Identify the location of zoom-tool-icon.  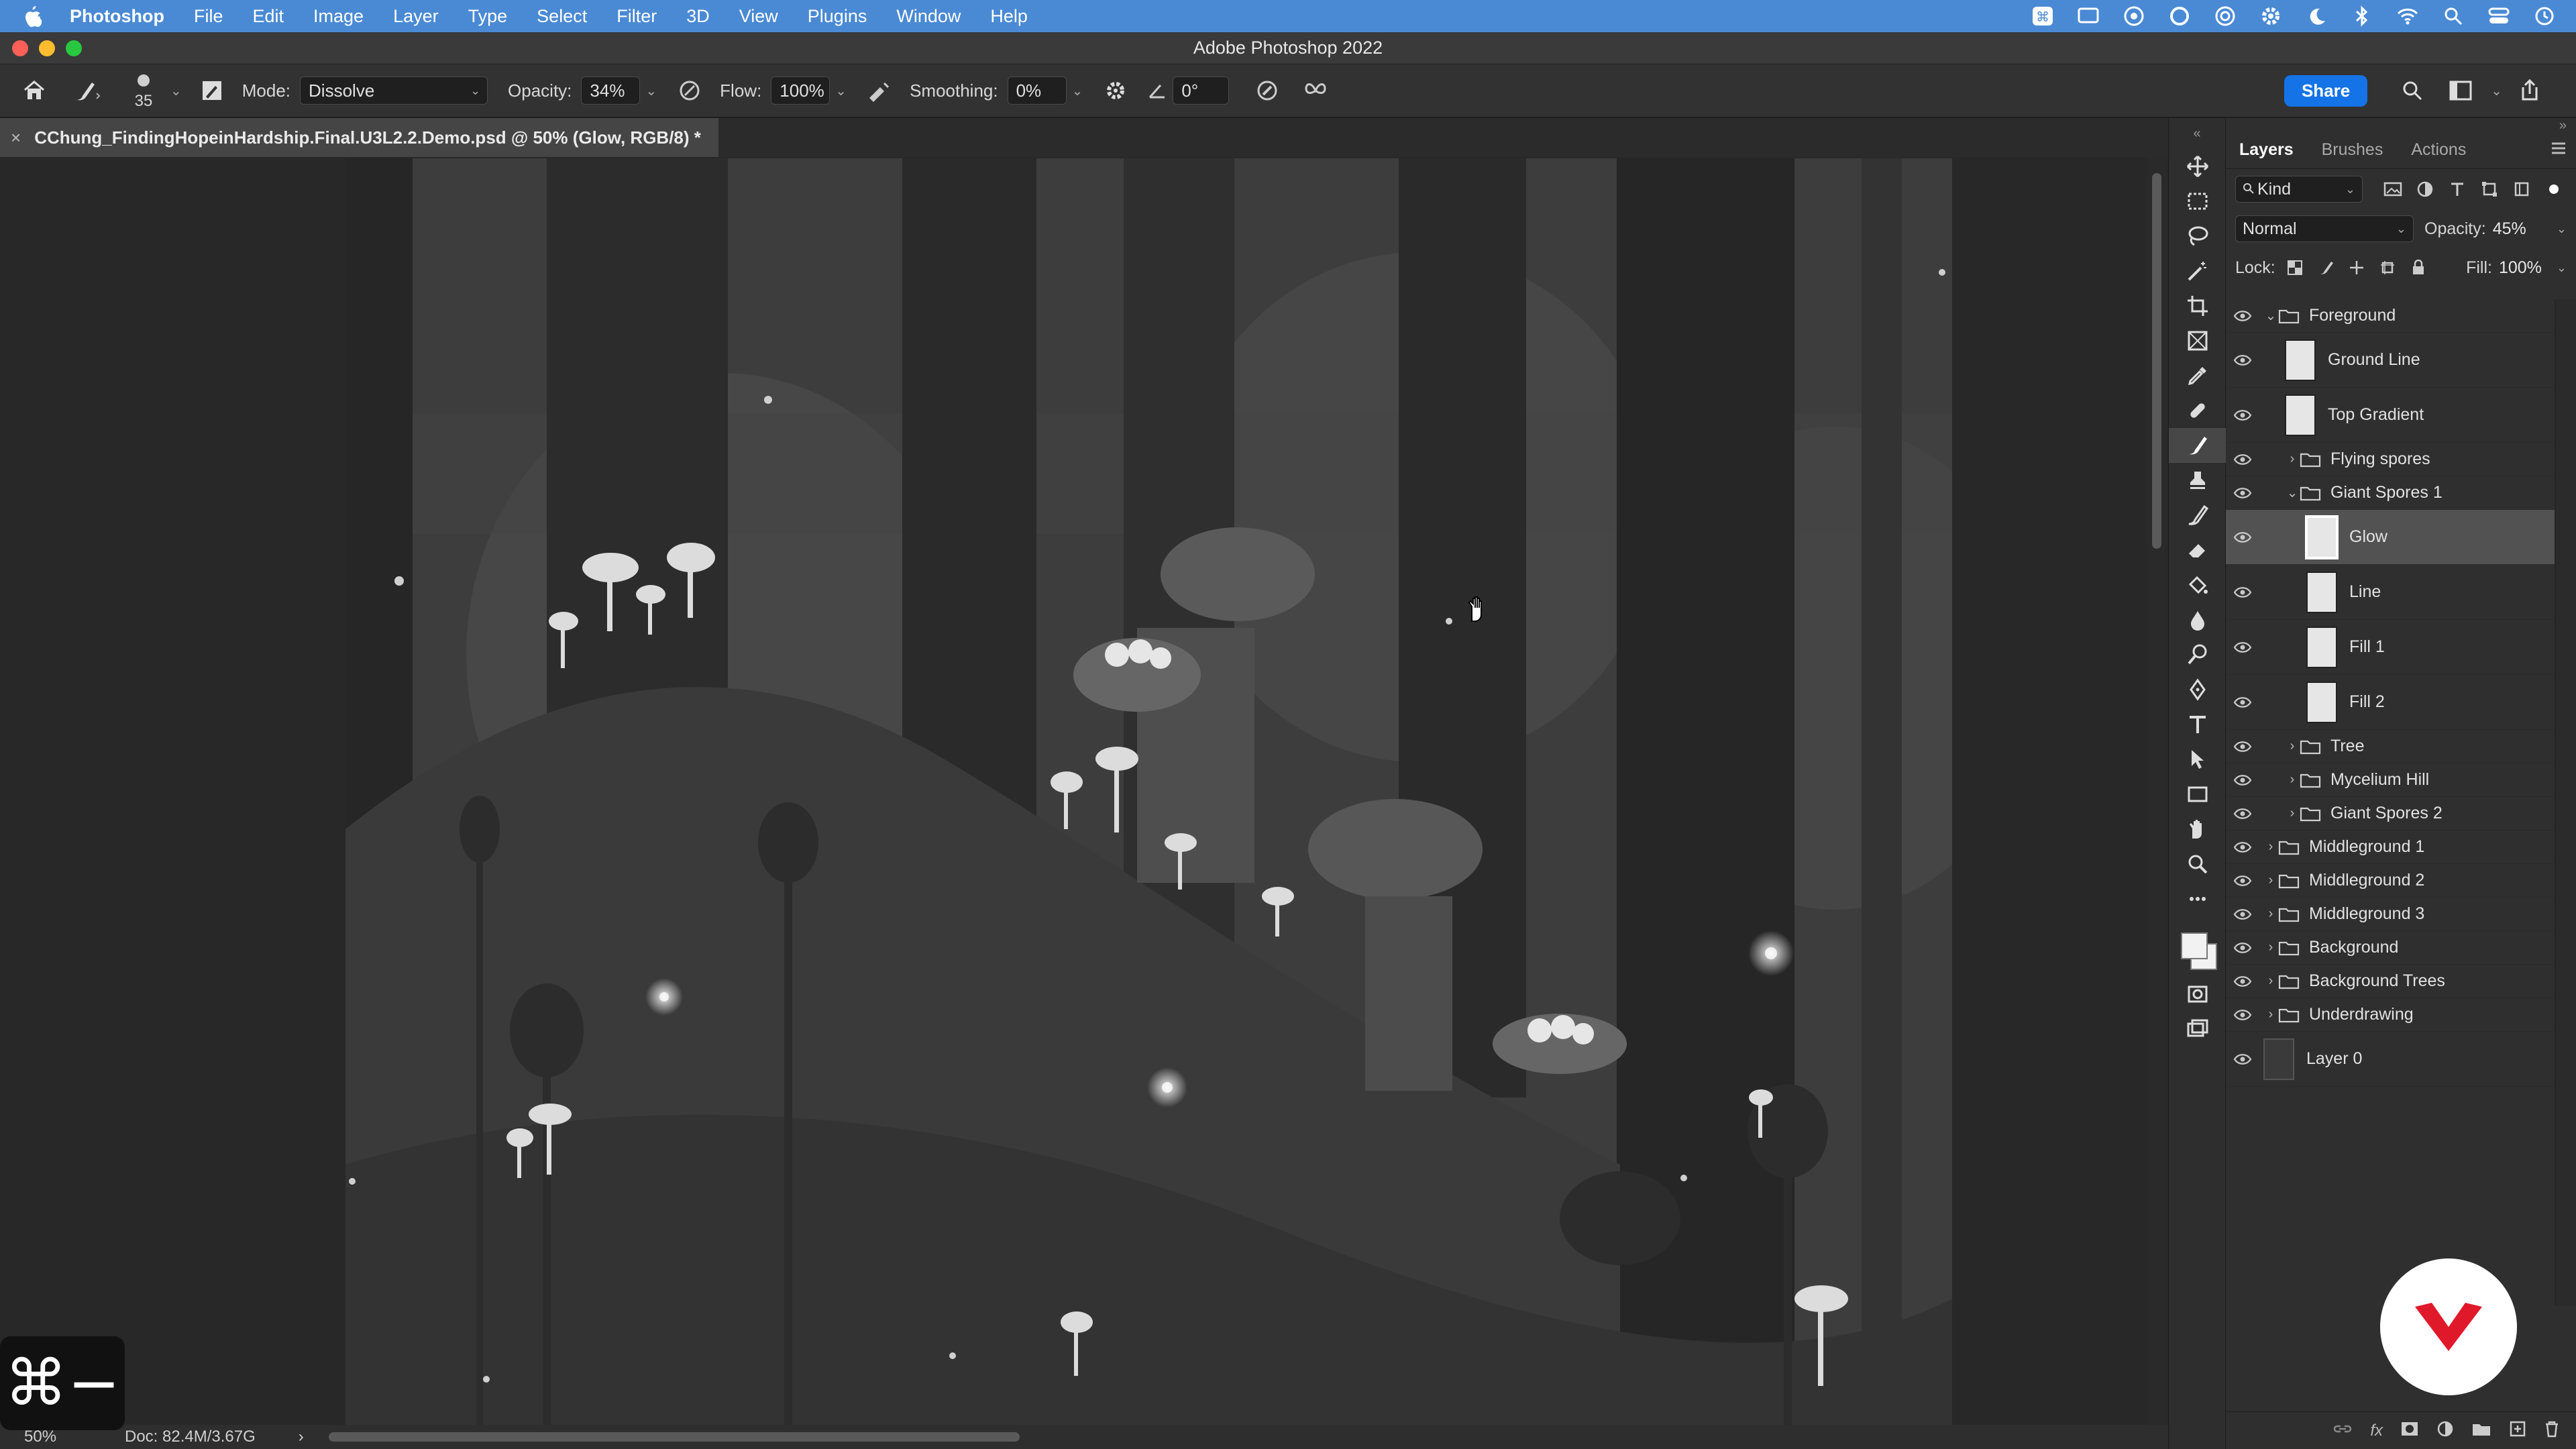
(2197, 864).